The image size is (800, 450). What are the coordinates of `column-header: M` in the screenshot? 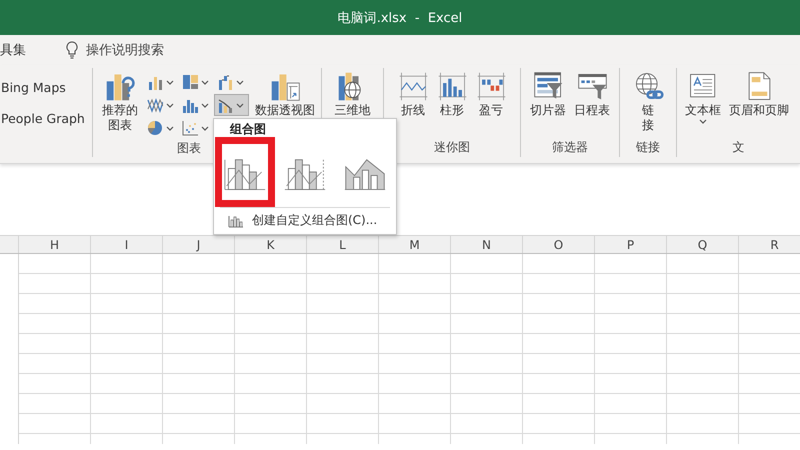 It's located at (414, 244).